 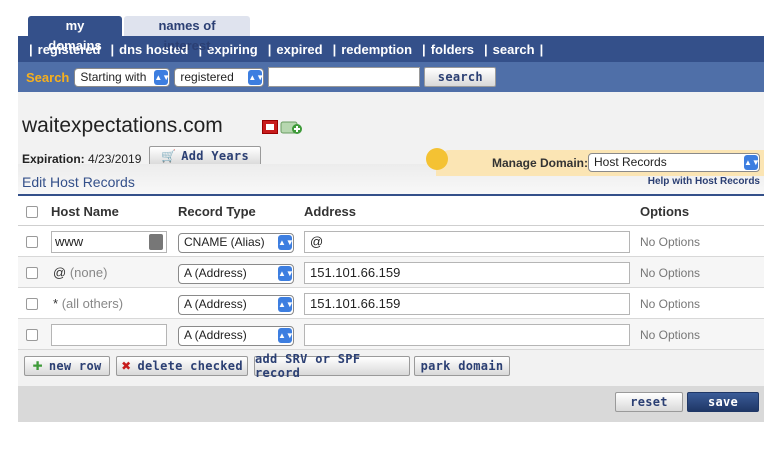 I want to click on new-row-label: new row, so click(x=75, y=366).